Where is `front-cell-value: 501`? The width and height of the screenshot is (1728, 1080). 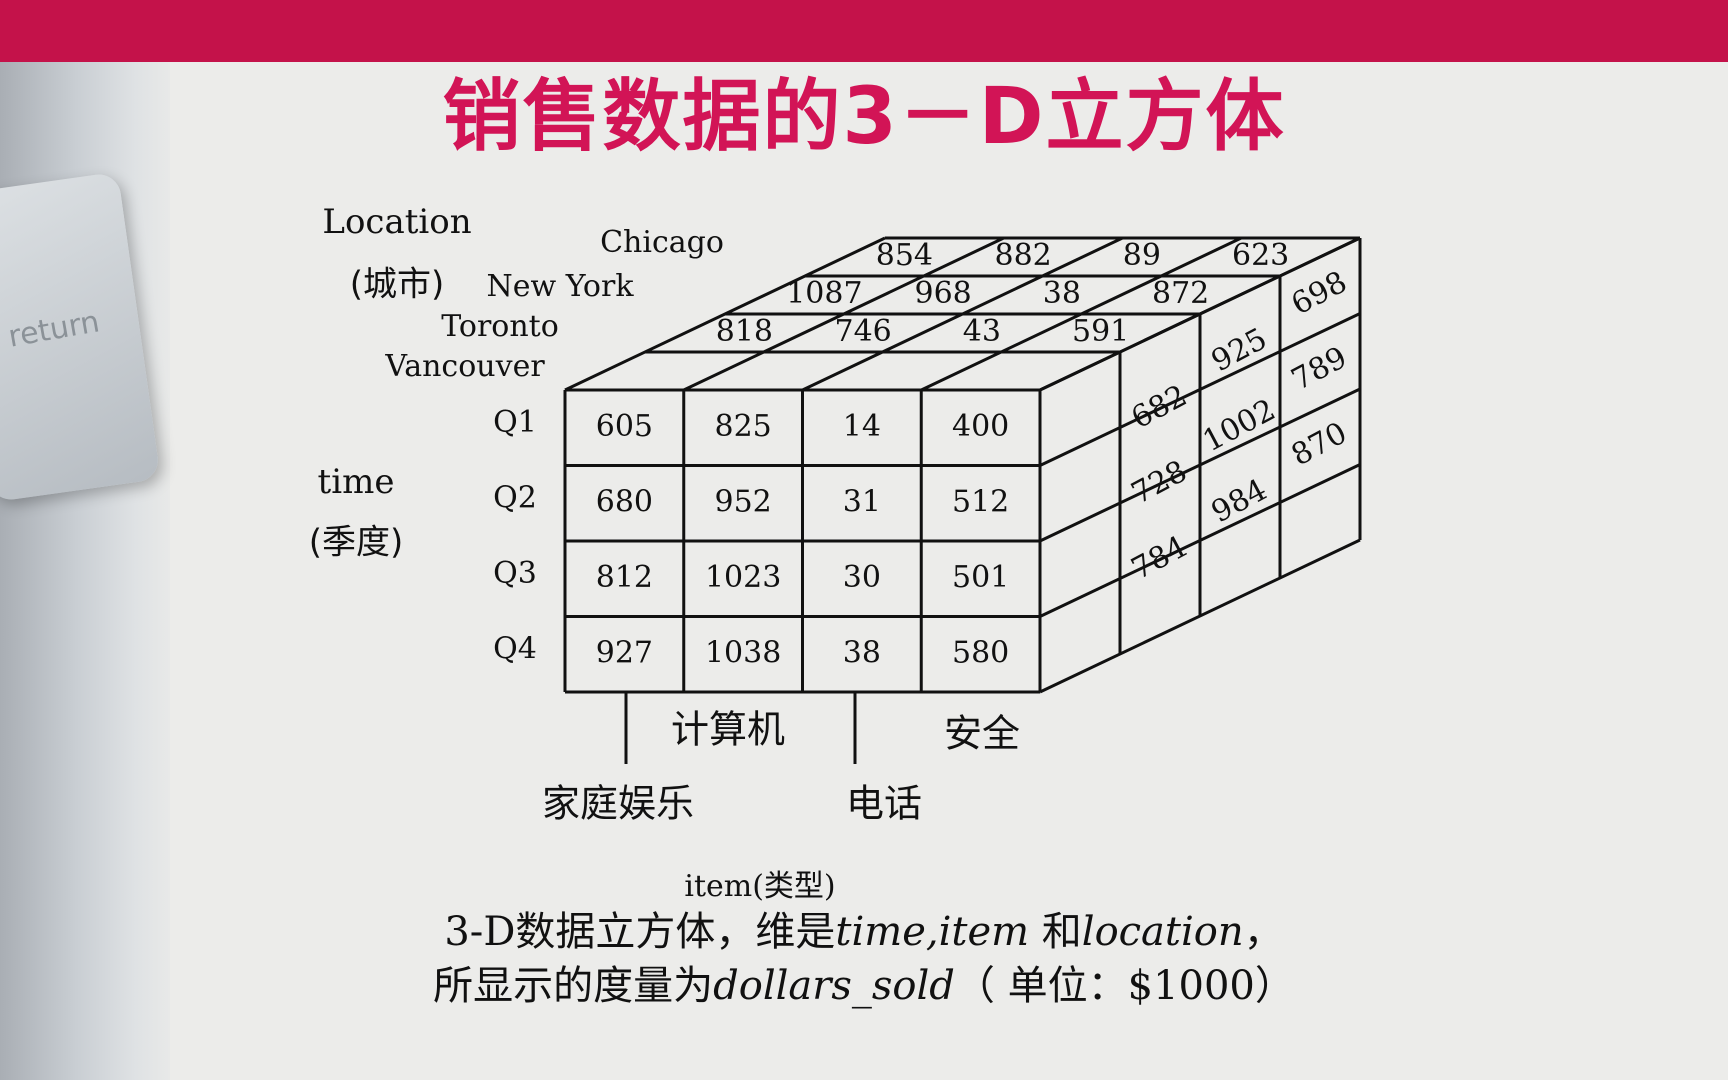
front-cell-value: 501 is located at coordinates (980, 577).